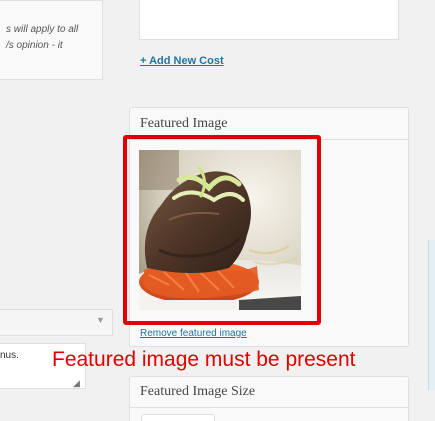  Describe the element at coordinates (42, 37) in the screenshot. I see `description-note: s will apply to all /s opinion - it` at that location.